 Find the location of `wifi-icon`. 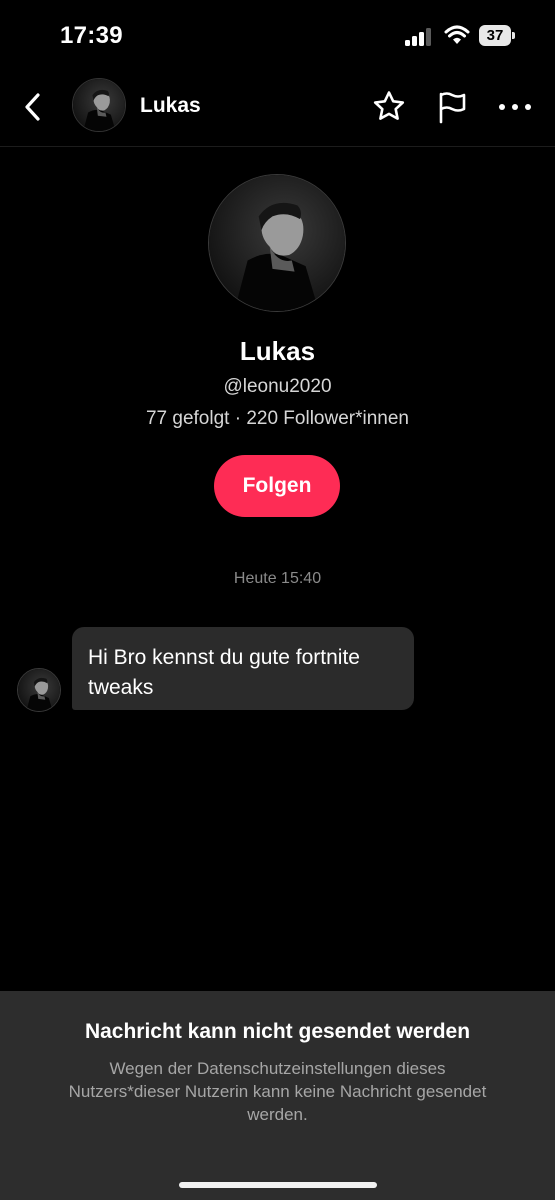

wifi-icon is located at coordinates (457, 35).